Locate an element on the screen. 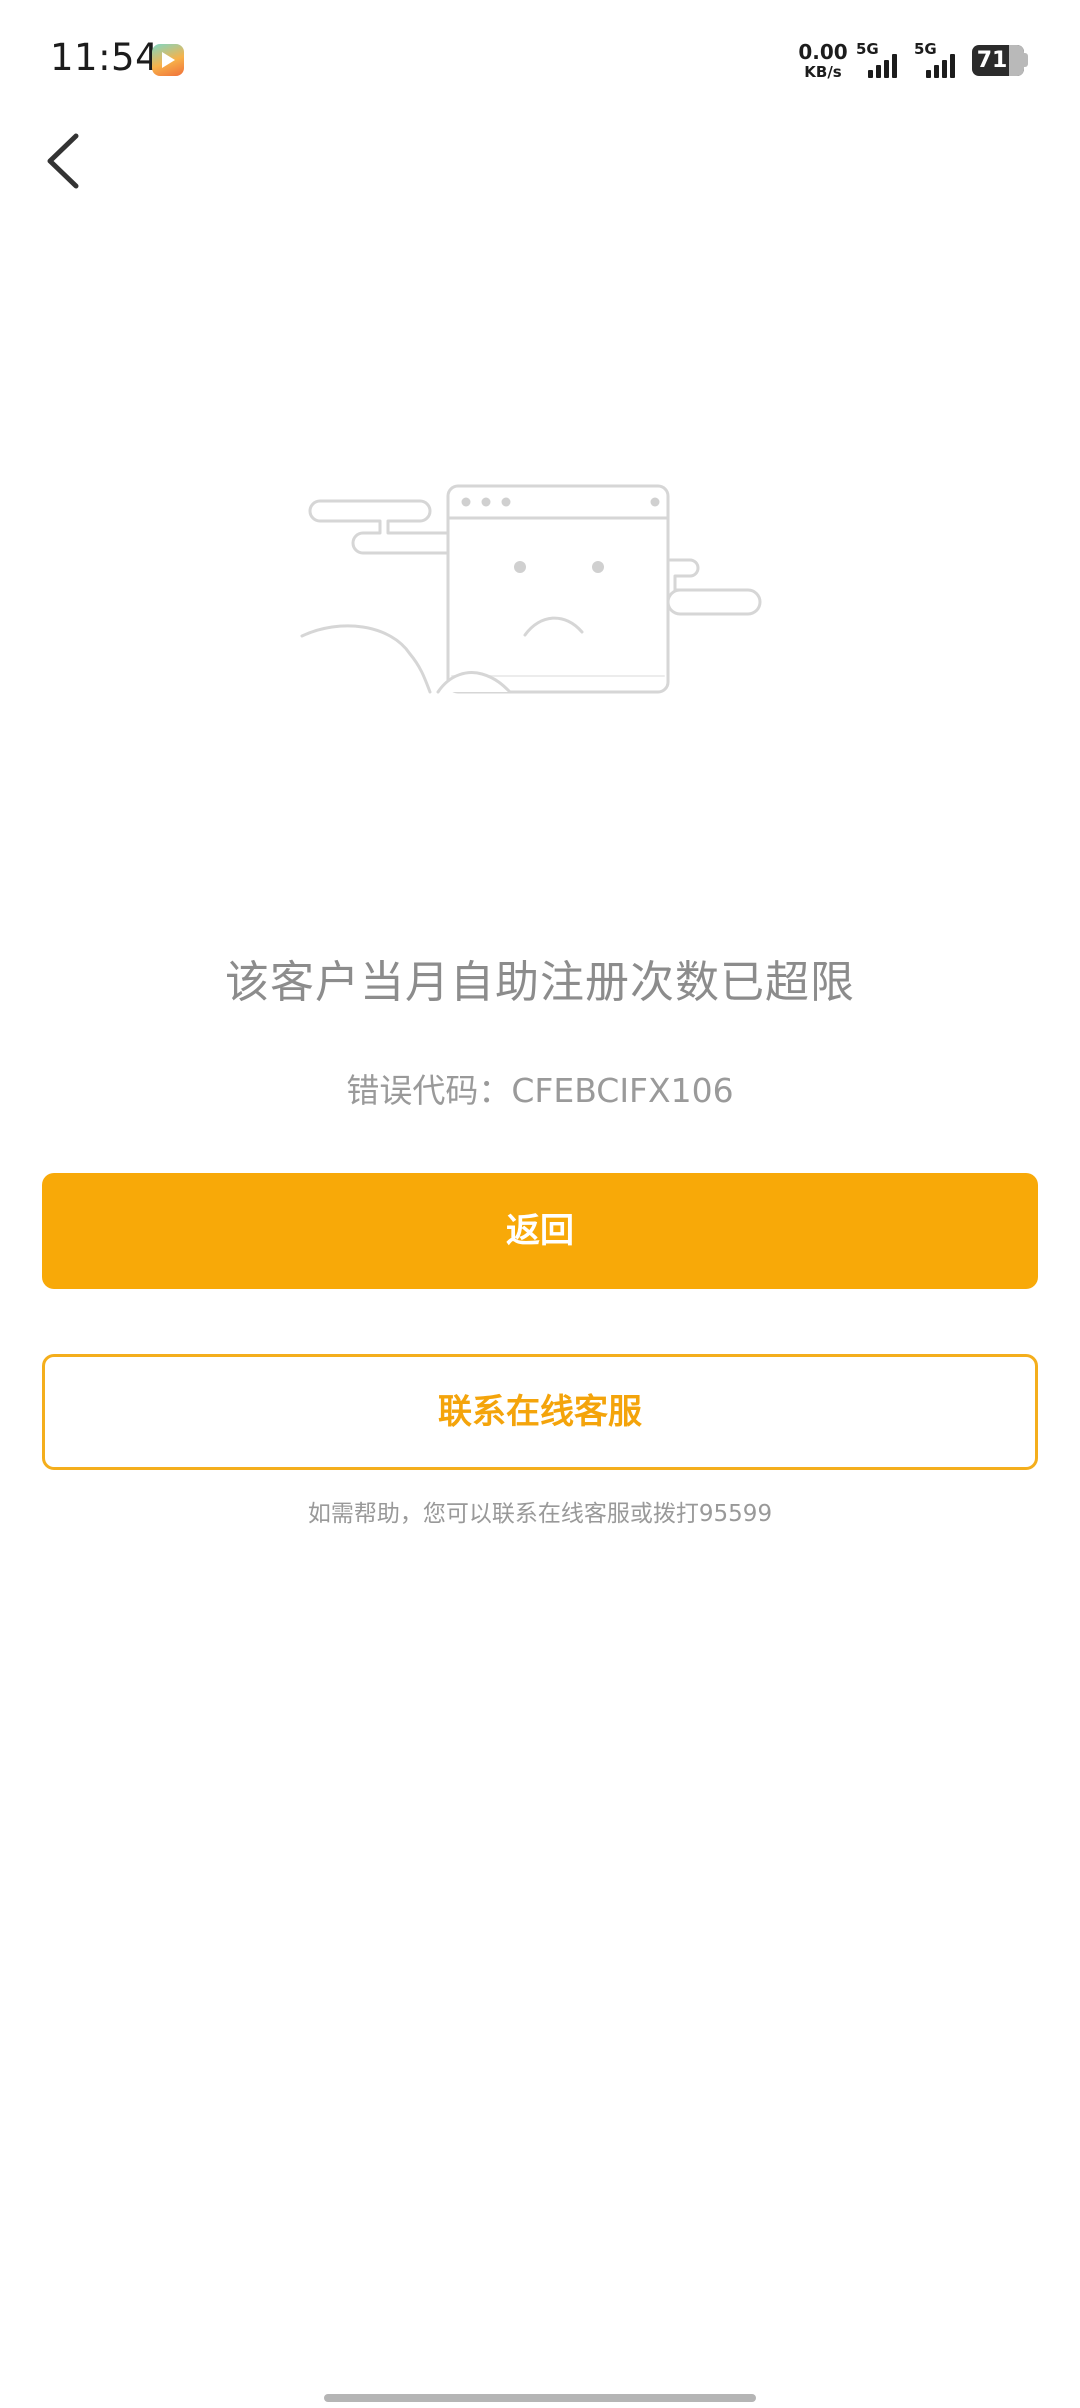  contact-online-service-button: 联系在线客服 is located at coordinates (540, 1412).